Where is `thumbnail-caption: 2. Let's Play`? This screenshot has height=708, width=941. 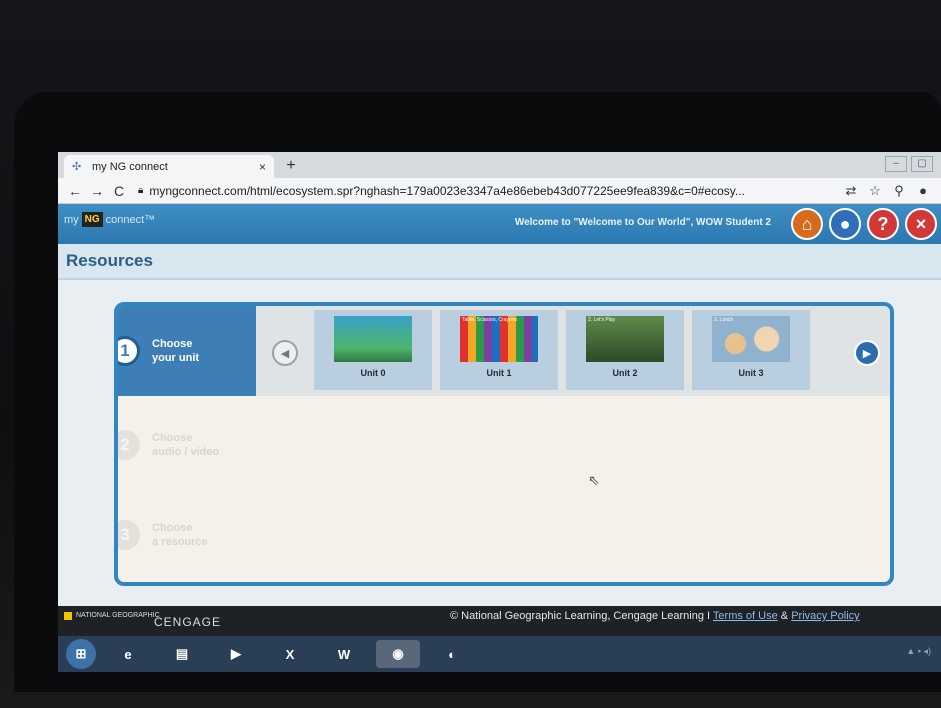
thumbnail-caption: 2. Let's Play is located at coordinates (602, 320).